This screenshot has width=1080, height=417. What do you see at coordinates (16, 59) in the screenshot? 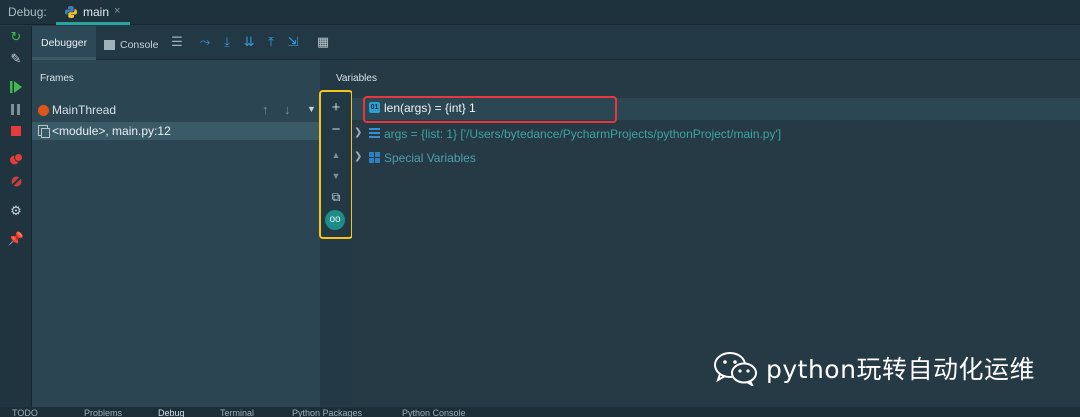
I see `settings-wrench-icon: ✎` at bounding box center [16, 59].